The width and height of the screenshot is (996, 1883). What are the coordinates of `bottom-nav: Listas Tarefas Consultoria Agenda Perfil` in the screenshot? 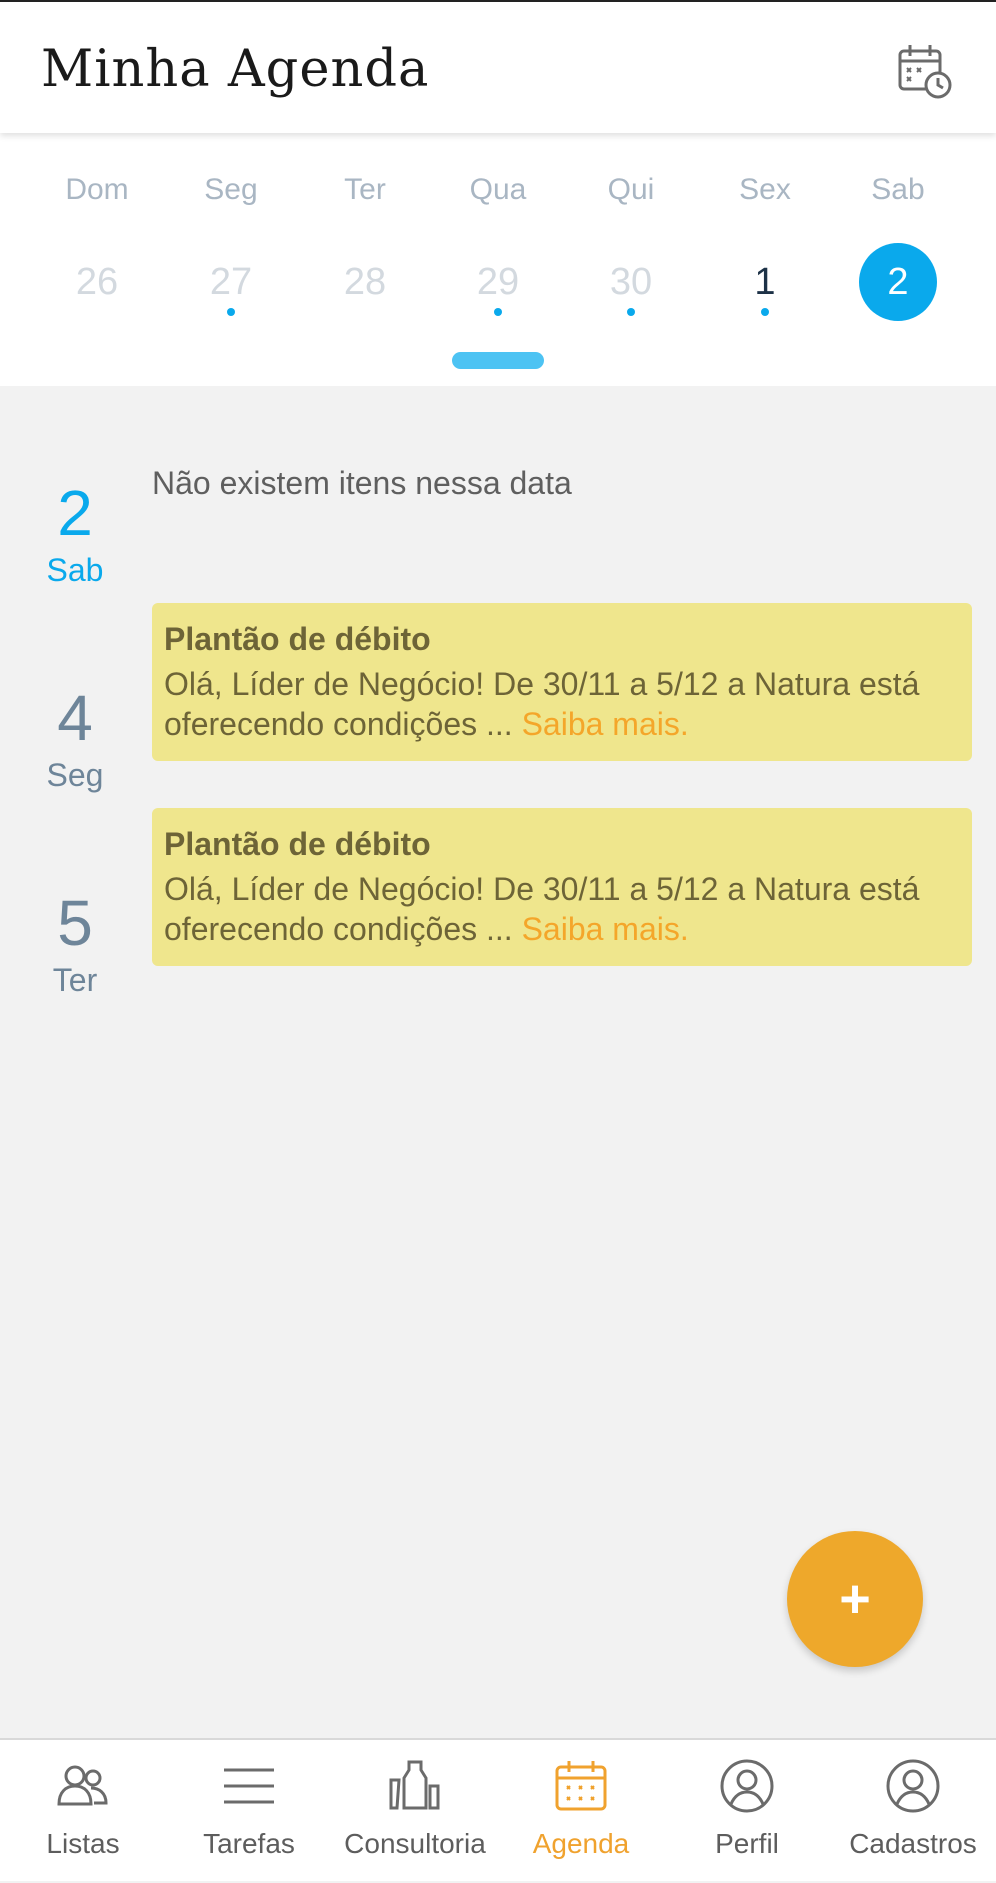 It's located at (498, 1809).